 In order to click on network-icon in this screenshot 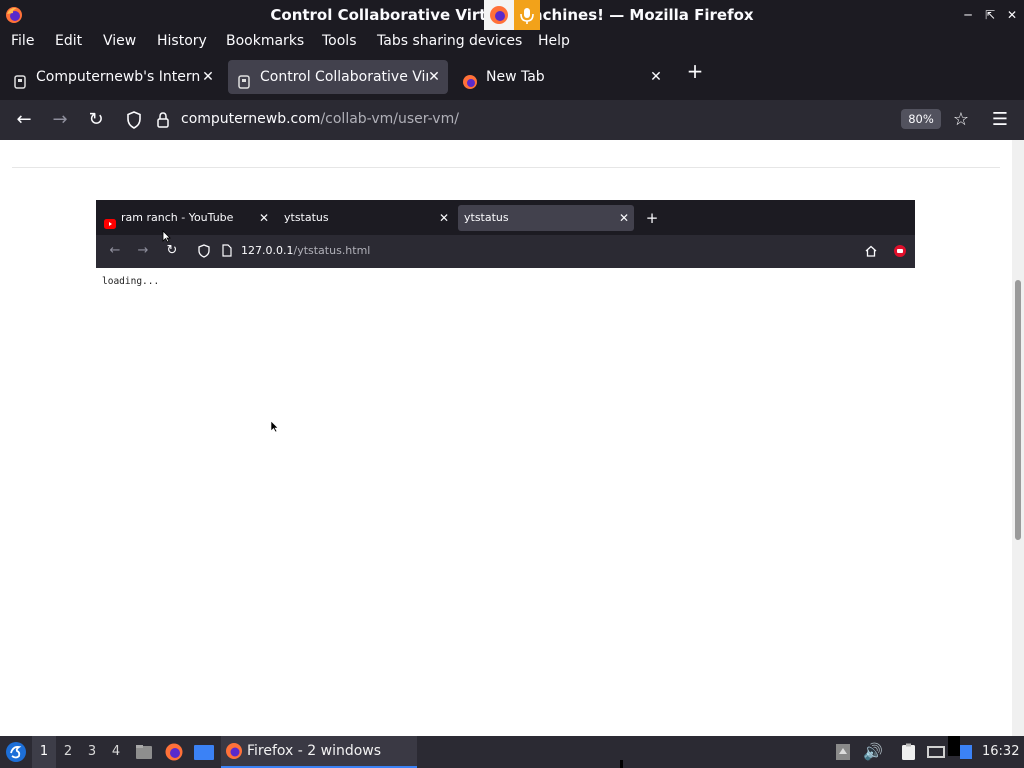, I will do `click(936, 752)`.